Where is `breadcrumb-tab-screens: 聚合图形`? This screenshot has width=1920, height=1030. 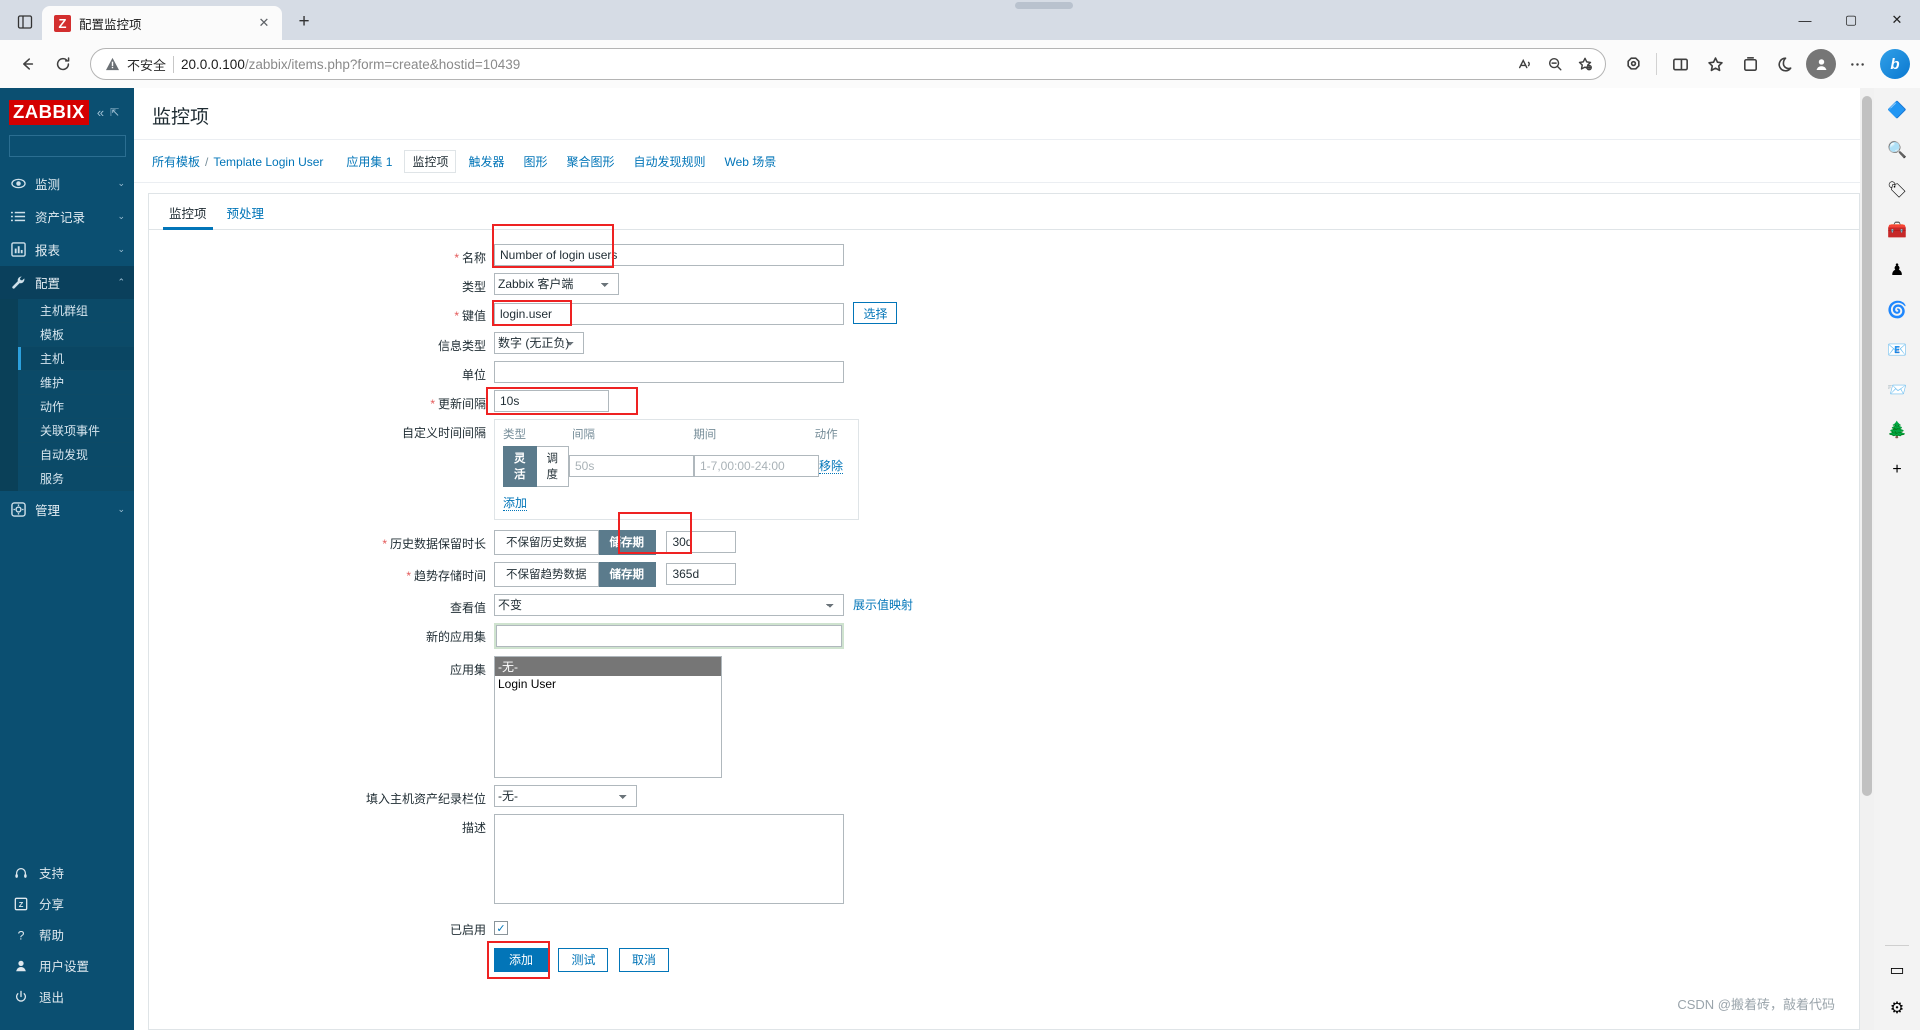
breadcrumb-tab-screens: 聚合图形 is located at coordinates (590, 161).